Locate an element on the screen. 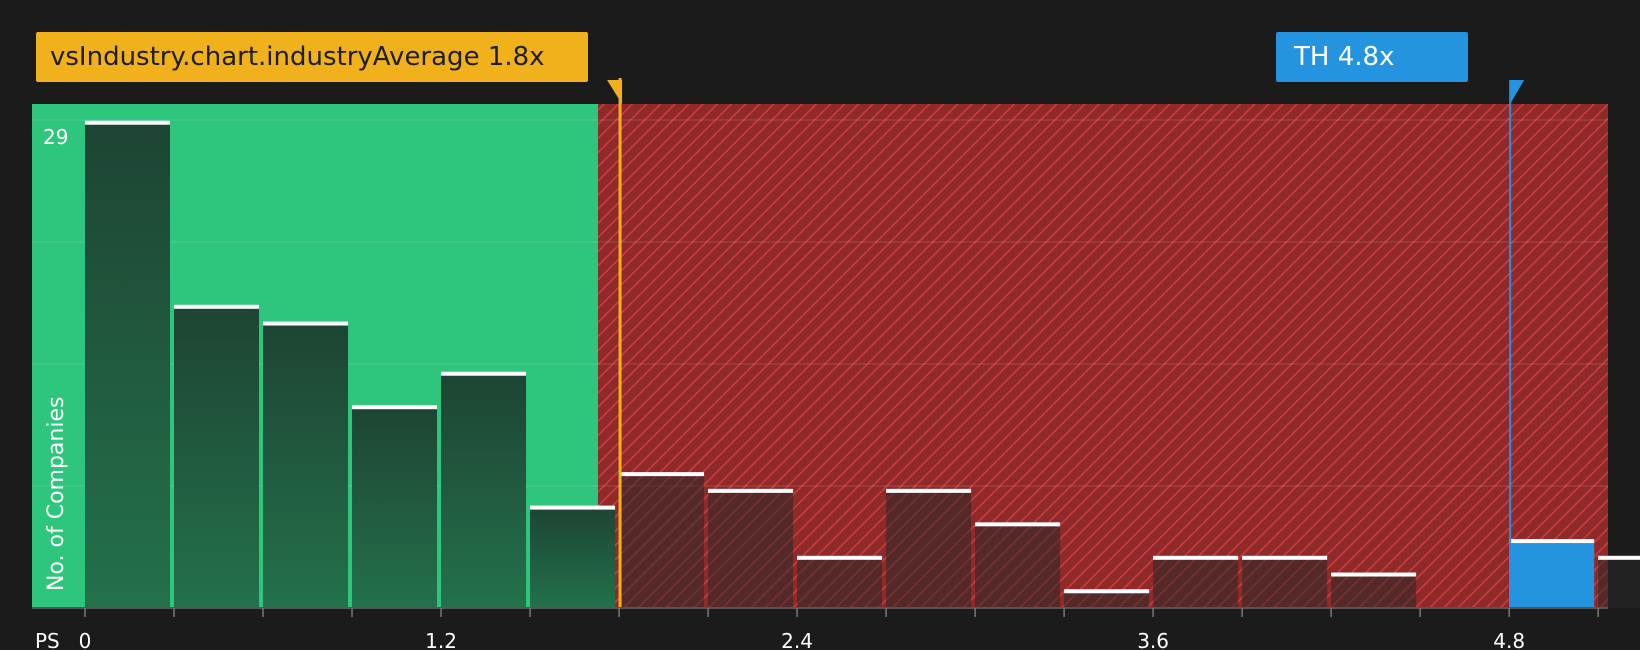 This screenshot has height=650, width=1640. company-value: 4.8x is located at coordinates (1366, 57).